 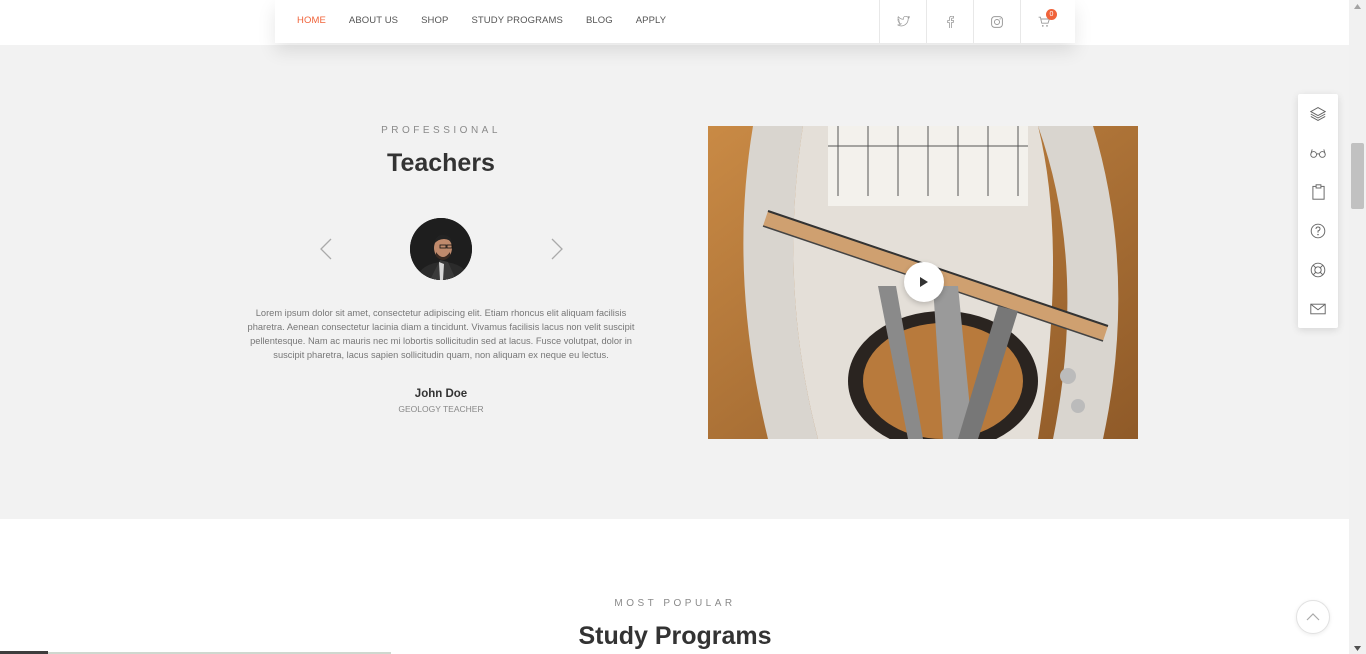 I want to click on mail-icon, so click(x=1318, y=308).